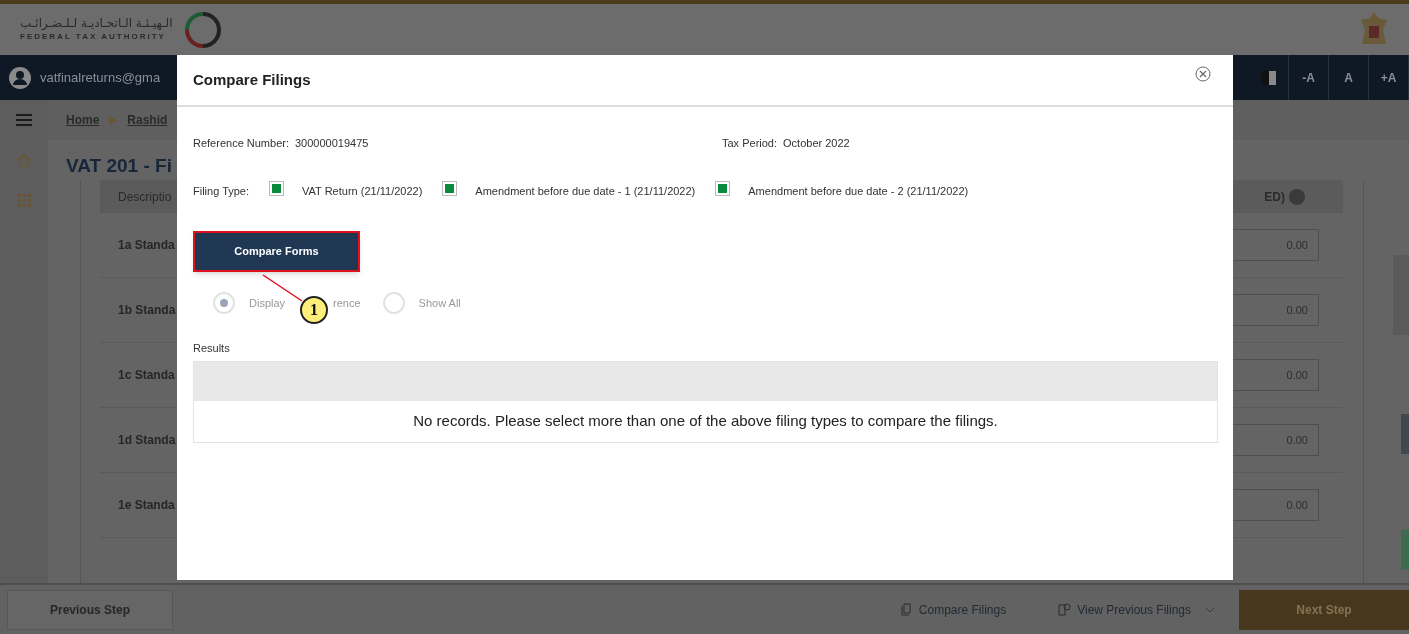  What do you see at coordinates (1203, 74) in the screenshot?
I see `close-icon` at bounding box center [1203, 74].